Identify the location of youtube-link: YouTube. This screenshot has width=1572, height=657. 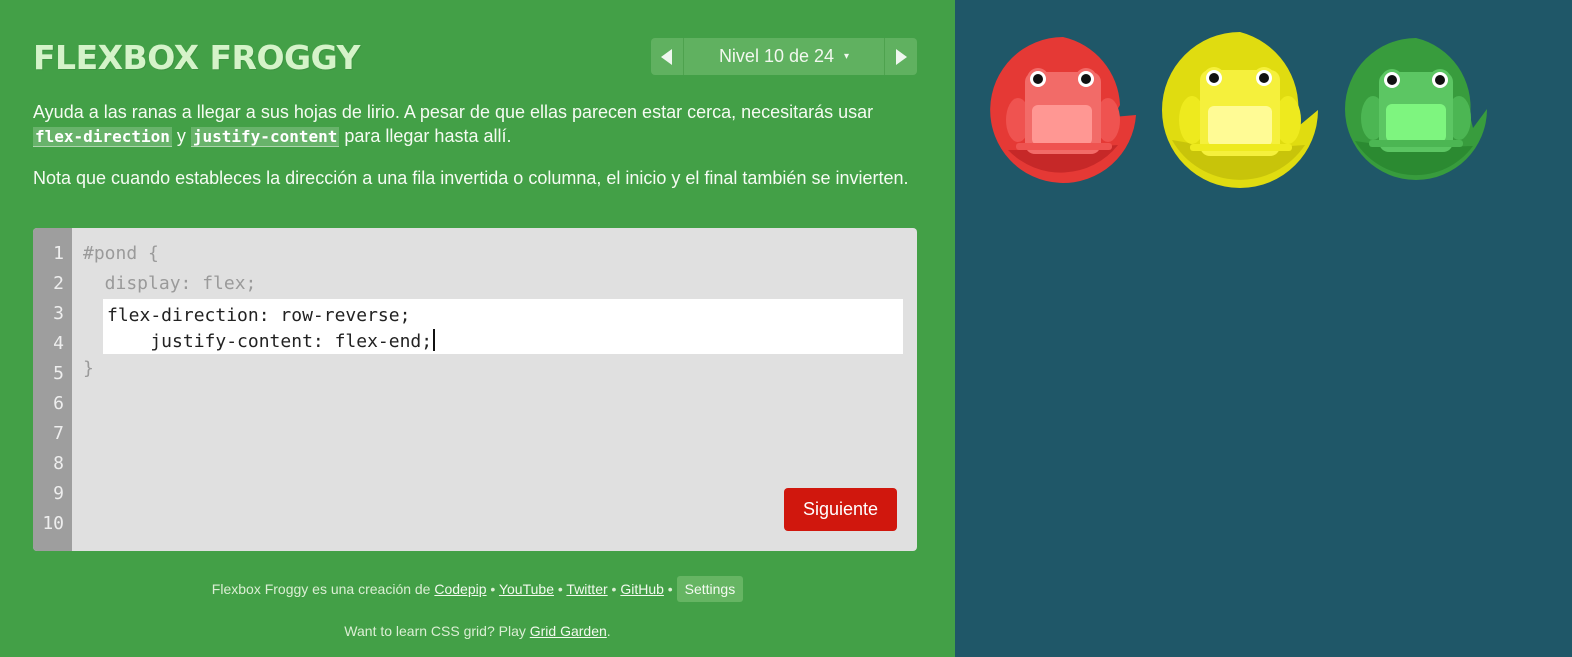
(526, 589).